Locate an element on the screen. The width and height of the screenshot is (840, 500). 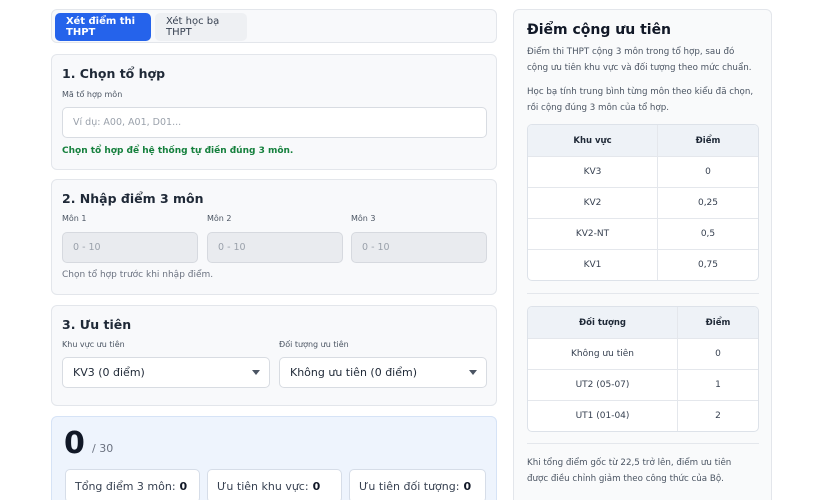
subject2-score-input: 0 - 10 is located at coordinates (275, 247).